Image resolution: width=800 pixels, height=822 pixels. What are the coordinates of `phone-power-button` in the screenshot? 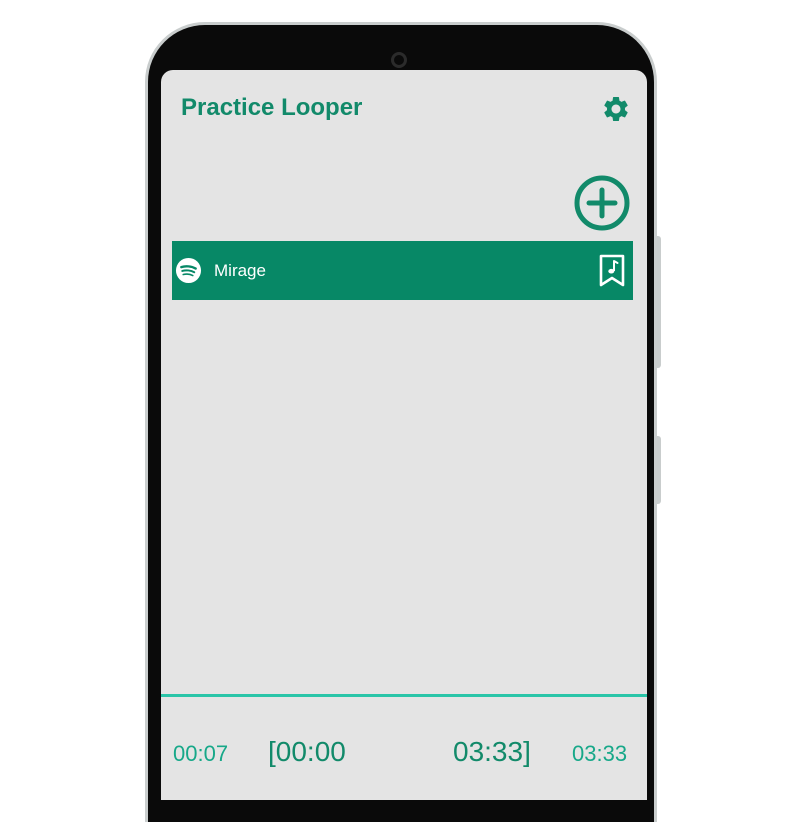 It's located at (658, 470).